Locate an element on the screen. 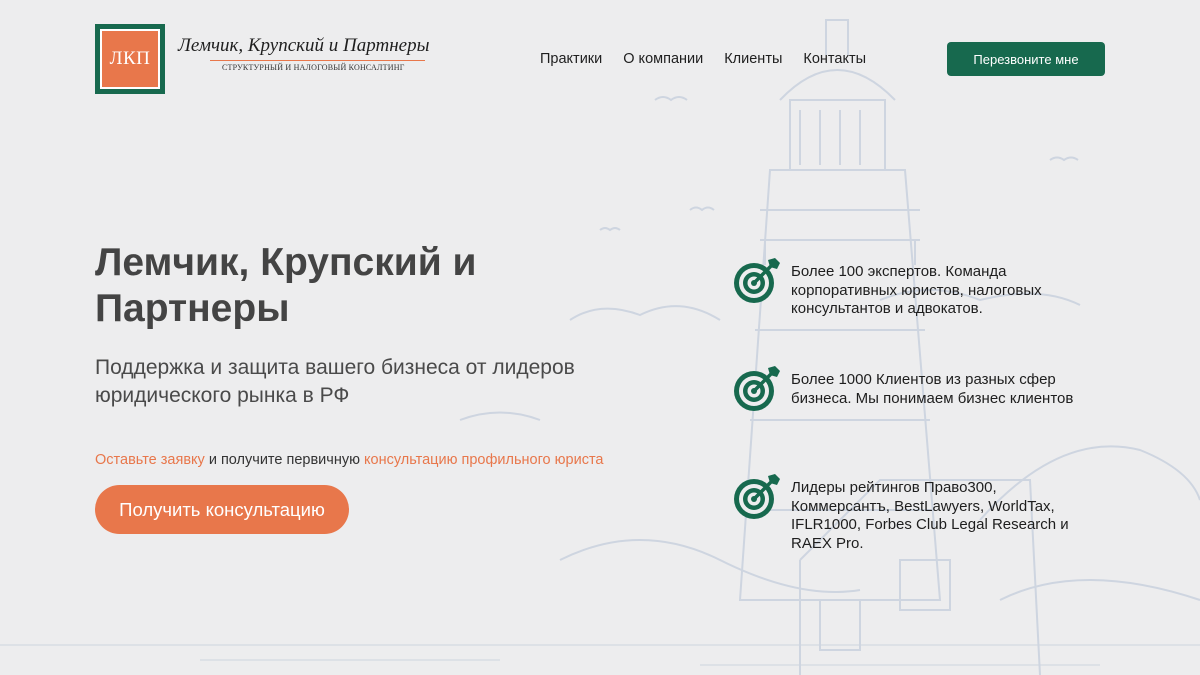 Image resolution: width=1200 pixels, height=675 pixels. nav-item-about: О компании is located at coordinates (663, 59).